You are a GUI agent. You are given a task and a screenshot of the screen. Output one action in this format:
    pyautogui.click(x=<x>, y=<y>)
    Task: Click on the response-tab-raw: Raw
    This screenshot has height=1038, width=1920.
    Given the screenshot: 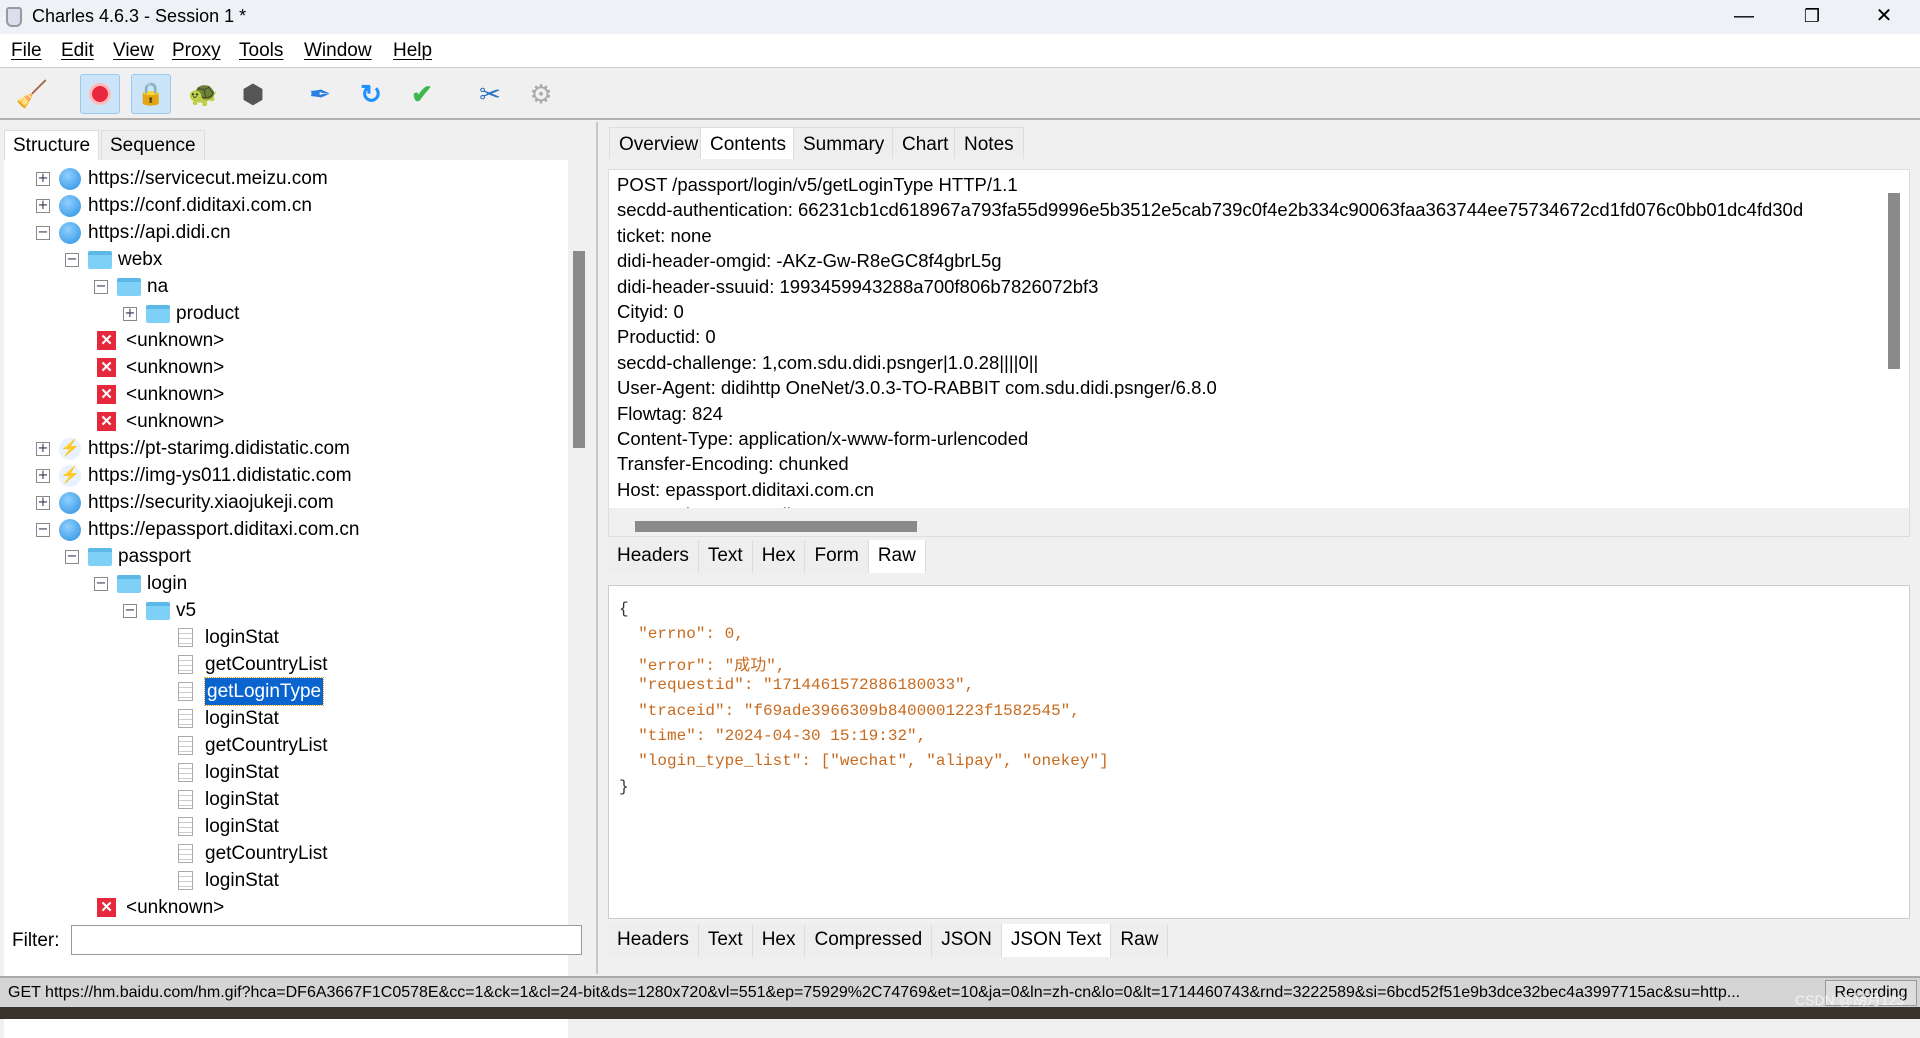 What is the action you would take?
    pyautogui.click(x=1140, y=940)
    